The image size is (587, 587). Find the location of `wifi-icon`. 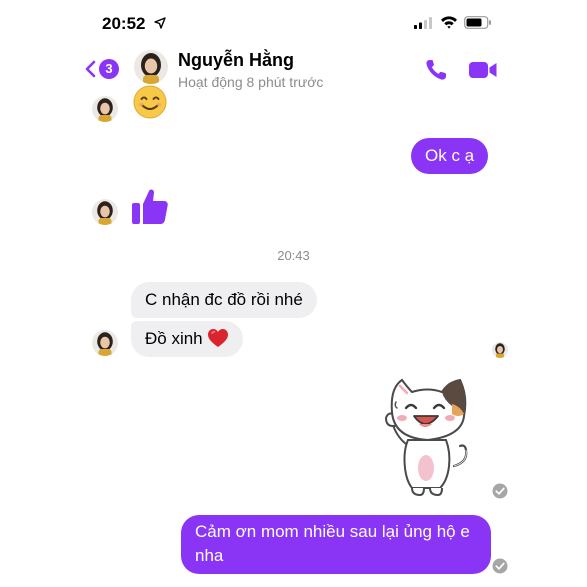

wifi-icon is located at coordinates (449, 22).